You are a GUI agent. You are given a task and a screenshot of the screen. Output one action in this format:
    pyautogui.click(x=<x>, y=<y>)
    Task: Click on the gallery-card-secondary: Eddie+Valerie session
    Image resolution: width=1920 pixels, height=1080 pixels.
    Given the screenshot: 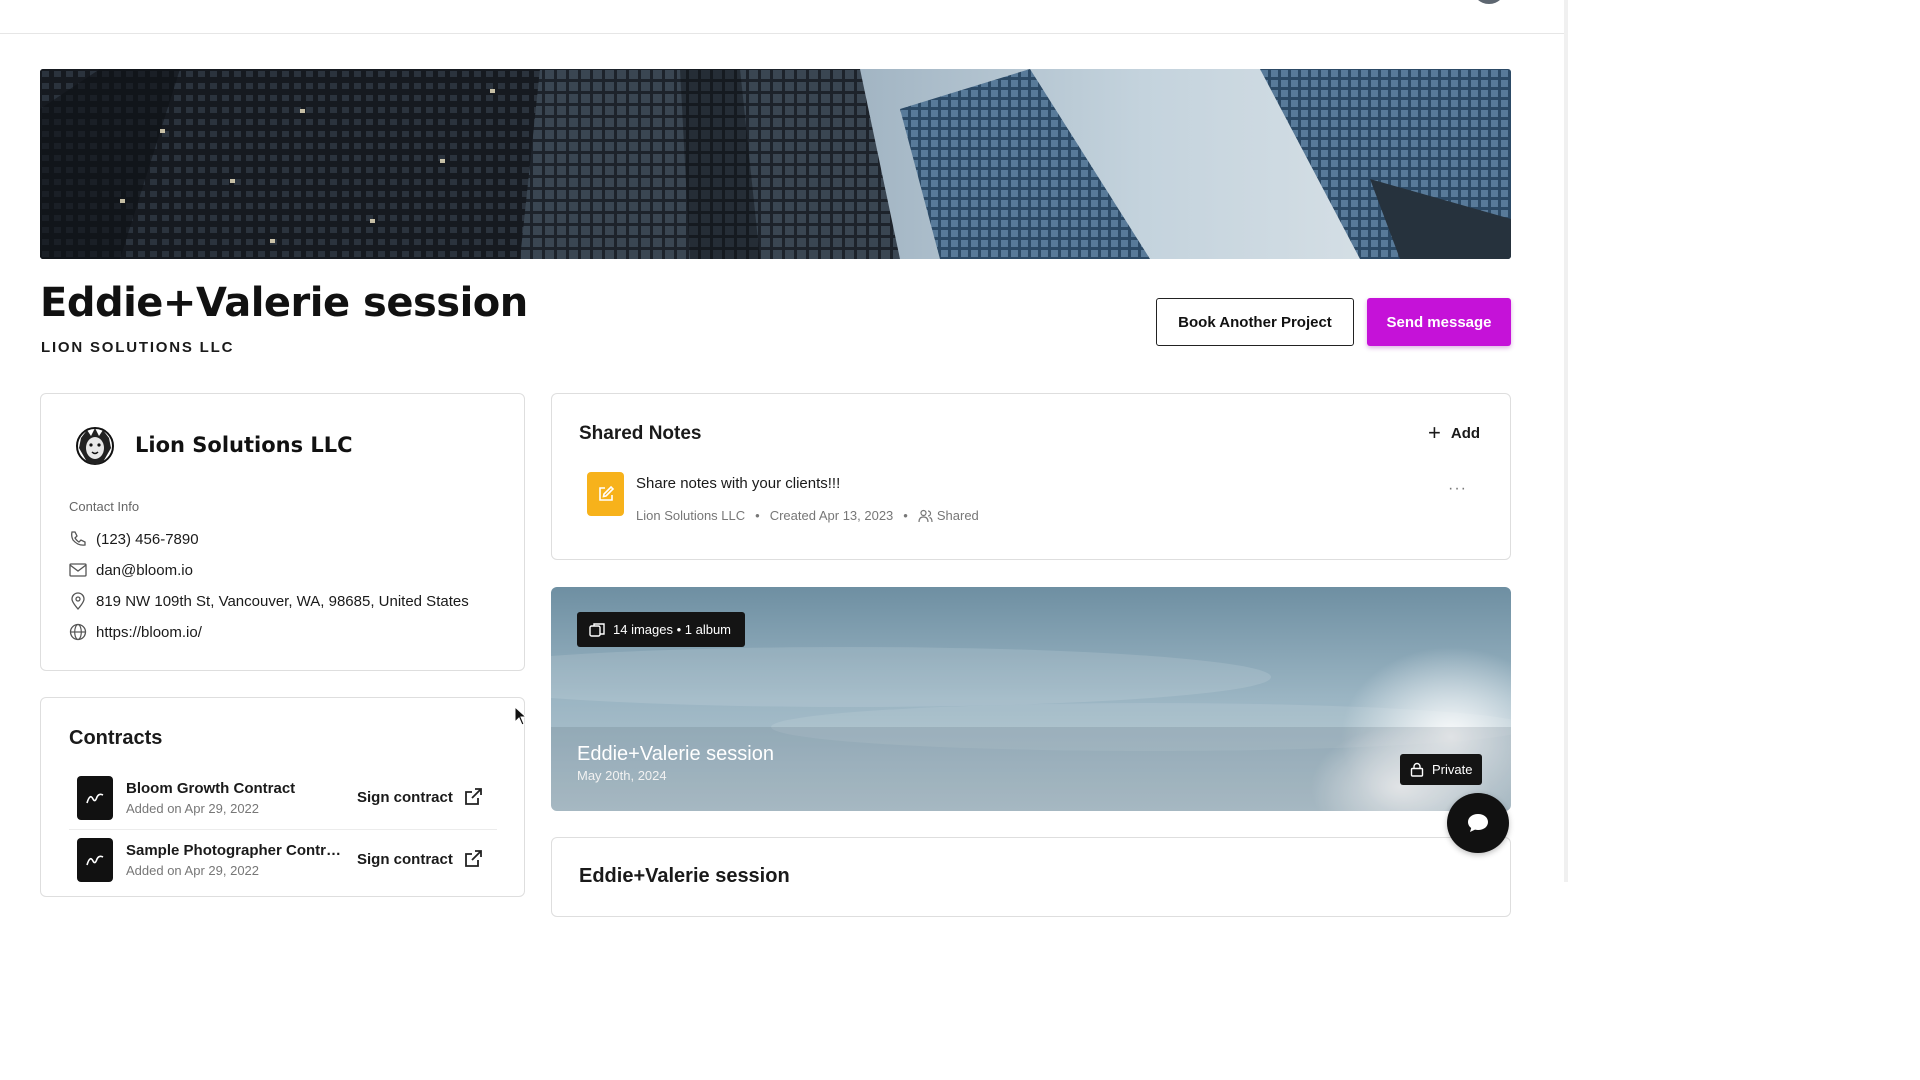 What is the action you would take?
    pyautogui.click(x=1031, y=877)
    